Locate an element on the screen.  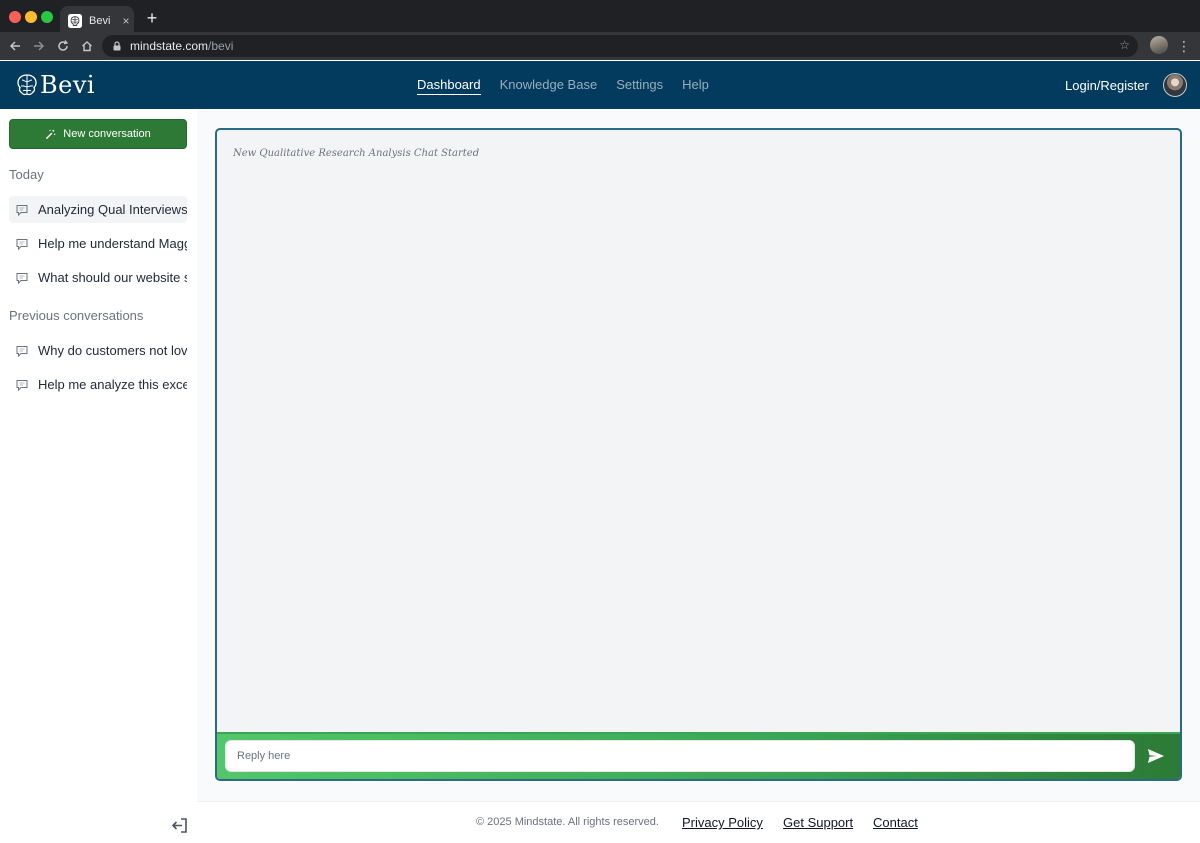
tab-title: Bevi is located at coordinates (100, 21).